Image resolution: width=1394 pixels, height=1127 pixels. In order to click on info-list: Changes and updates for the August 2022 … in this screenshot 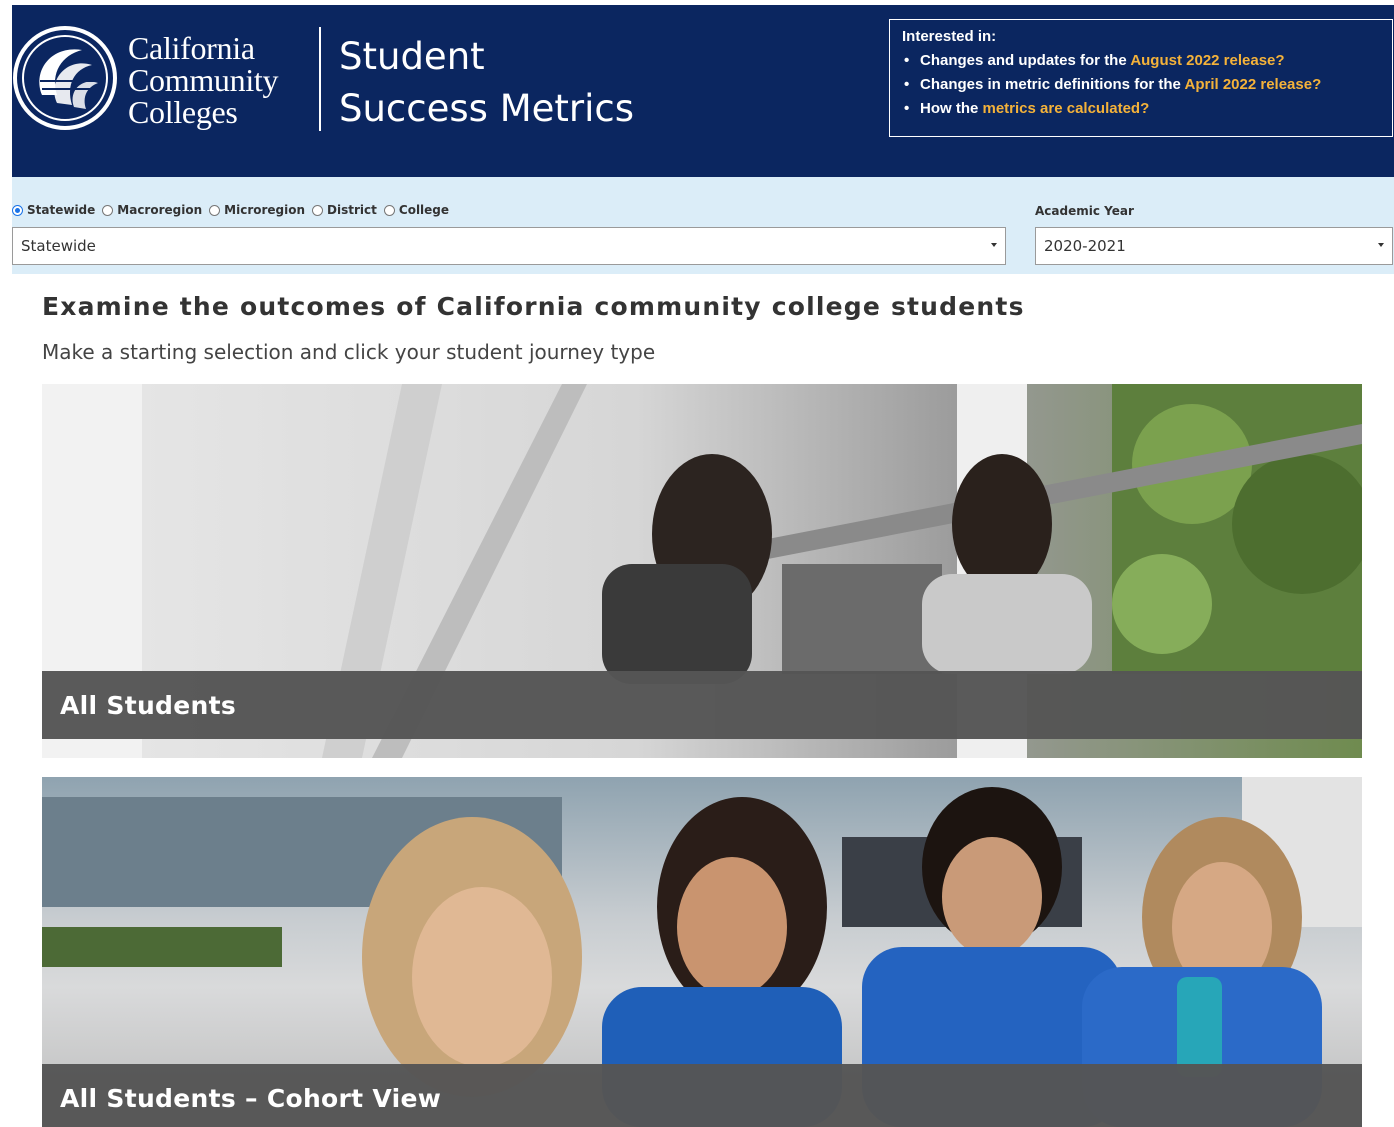, I will do `click(1141, 85)`.